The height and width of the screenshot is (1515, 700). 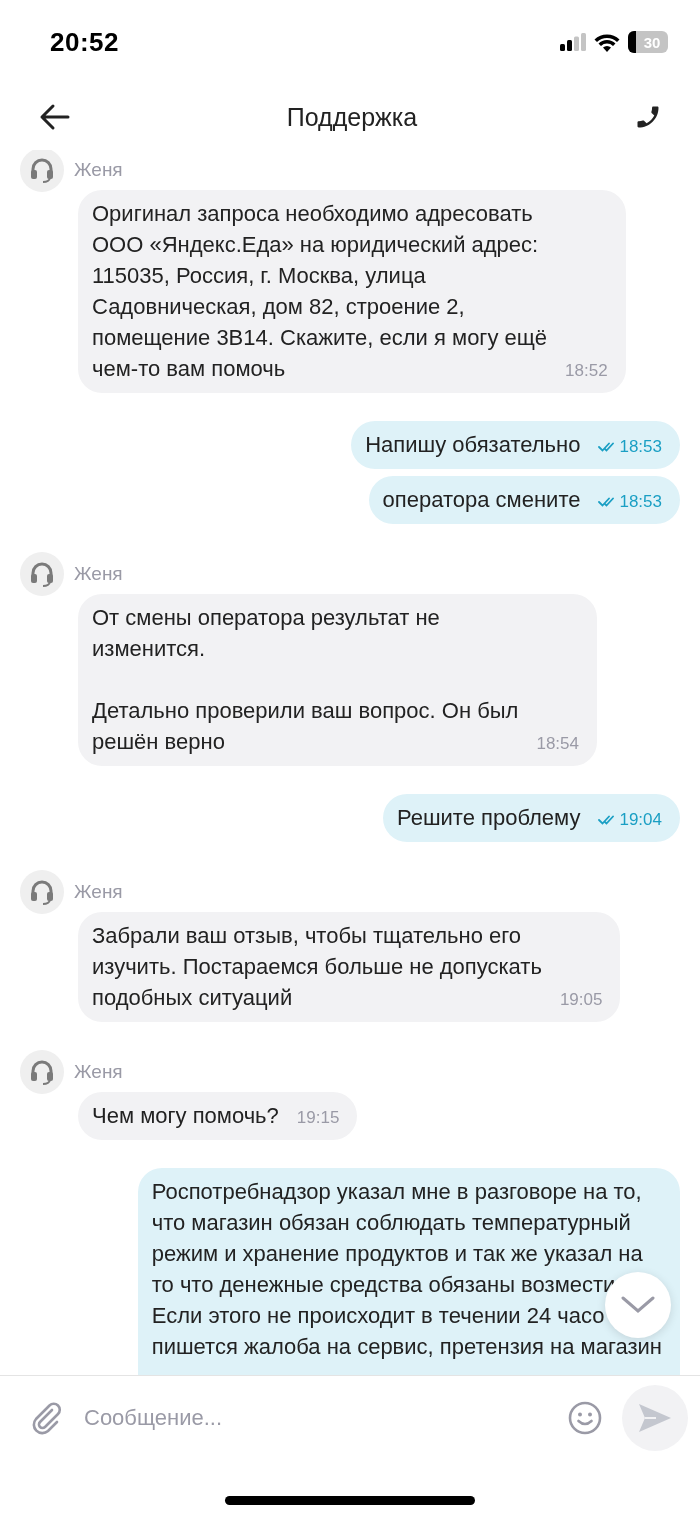 I want to click on back-button, so click(x=54, y=117).